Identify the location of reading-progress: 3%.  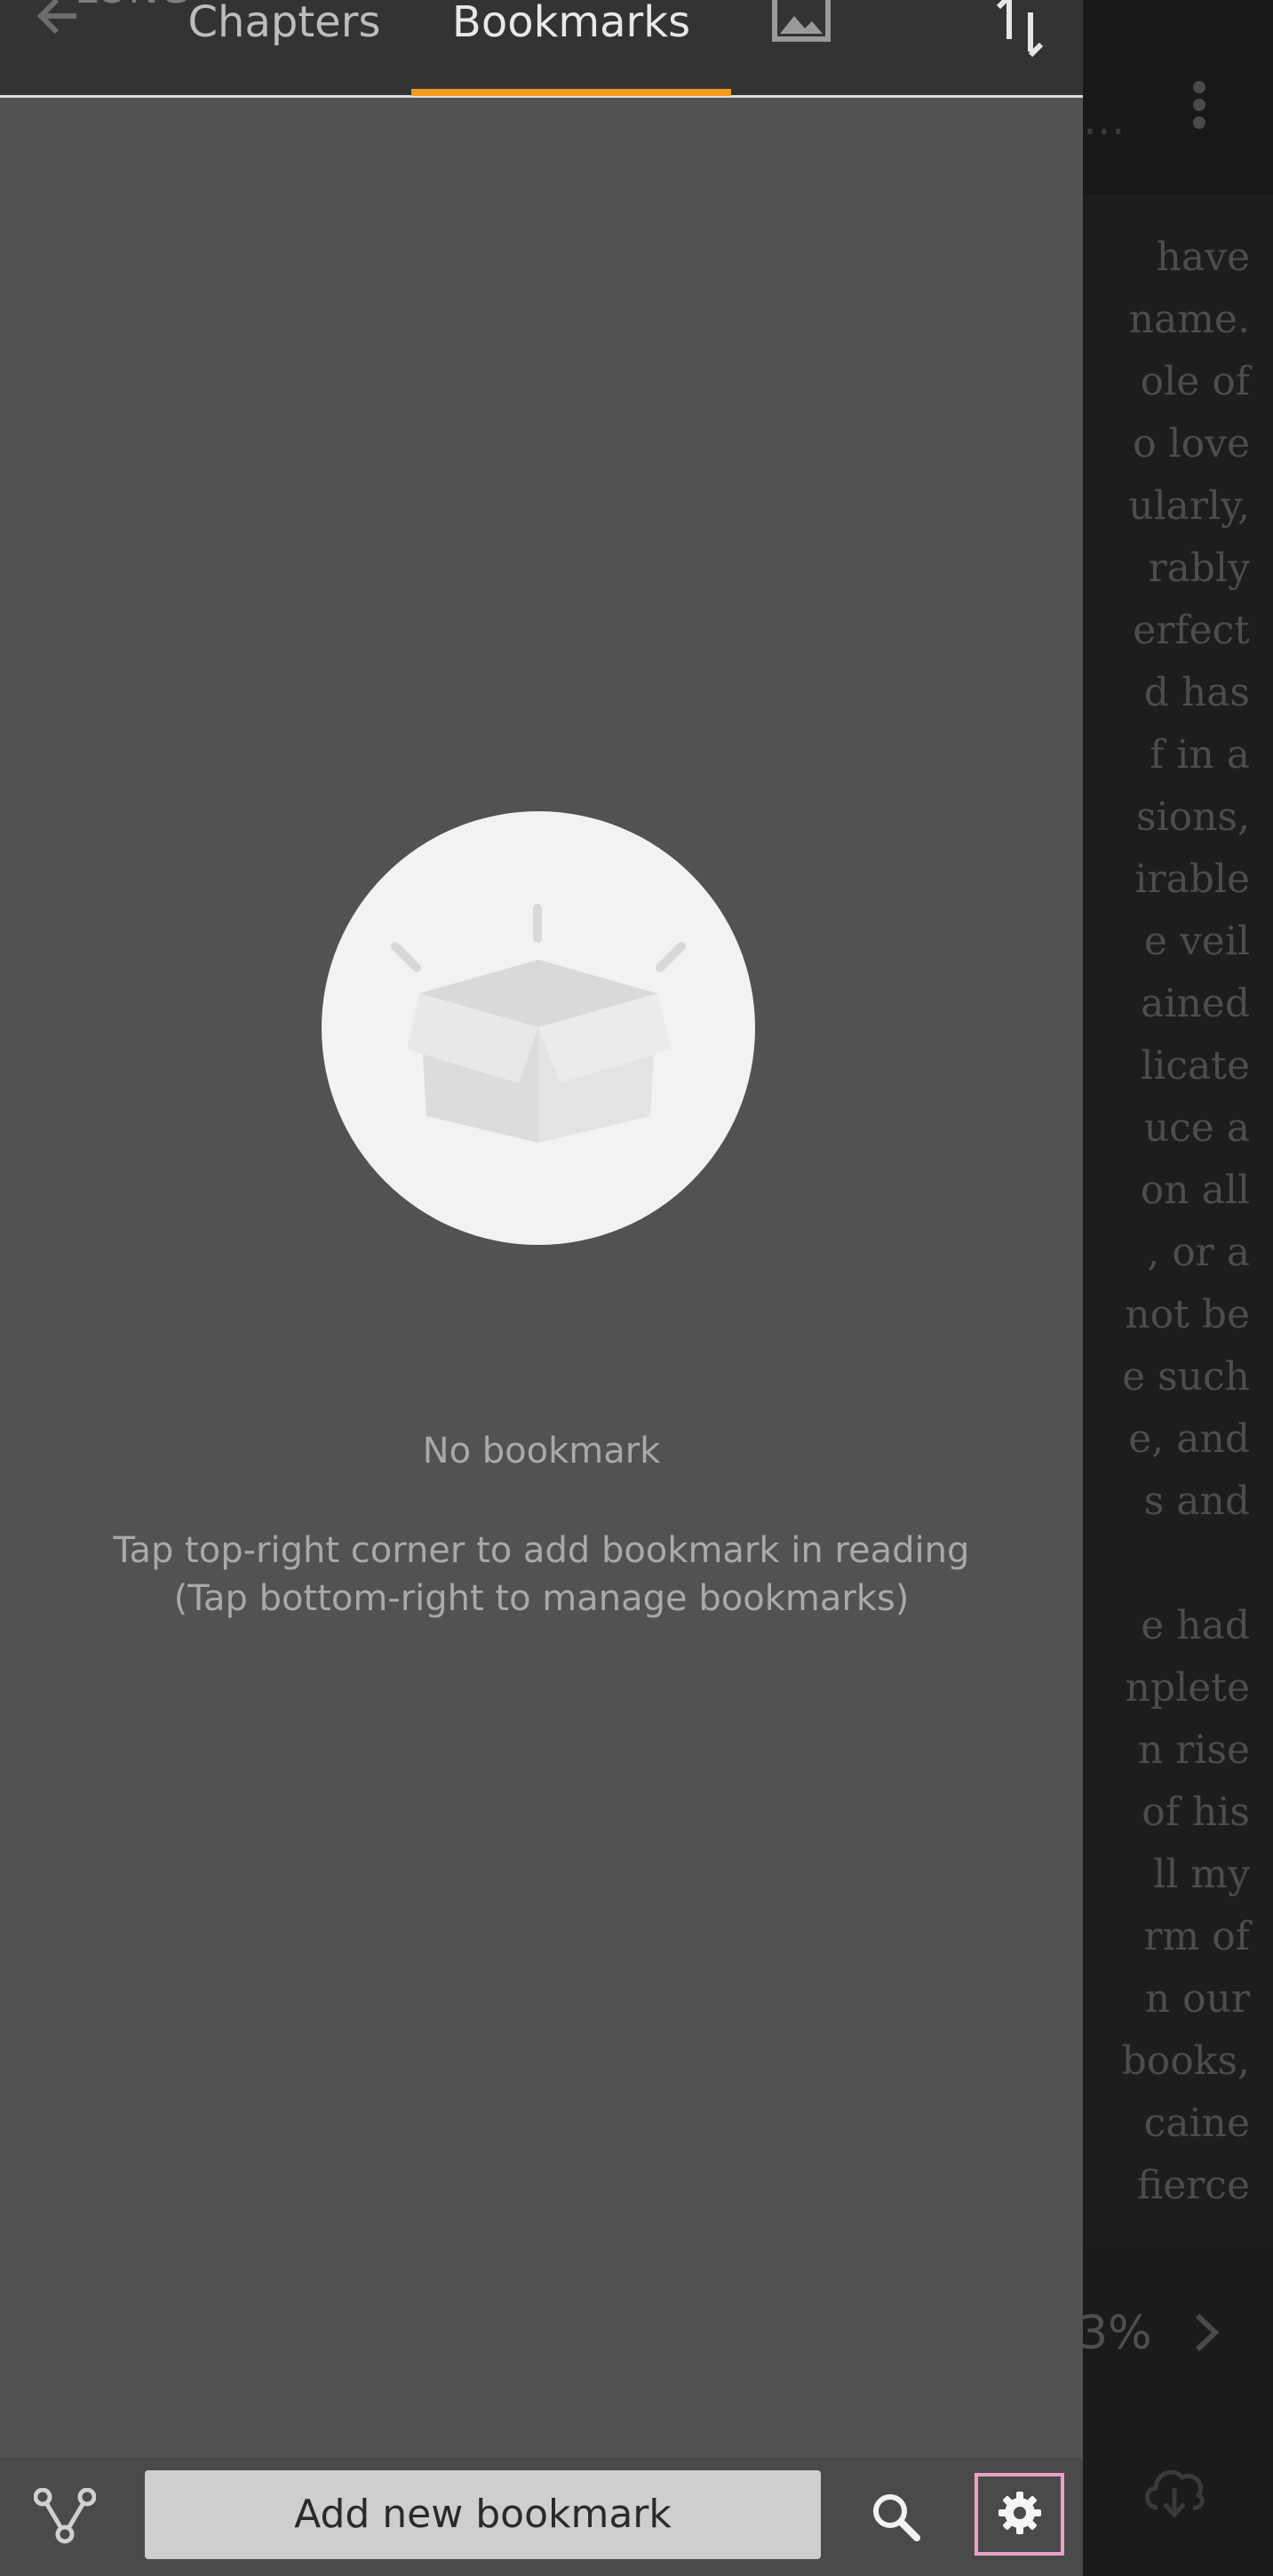
(1115, 2333).